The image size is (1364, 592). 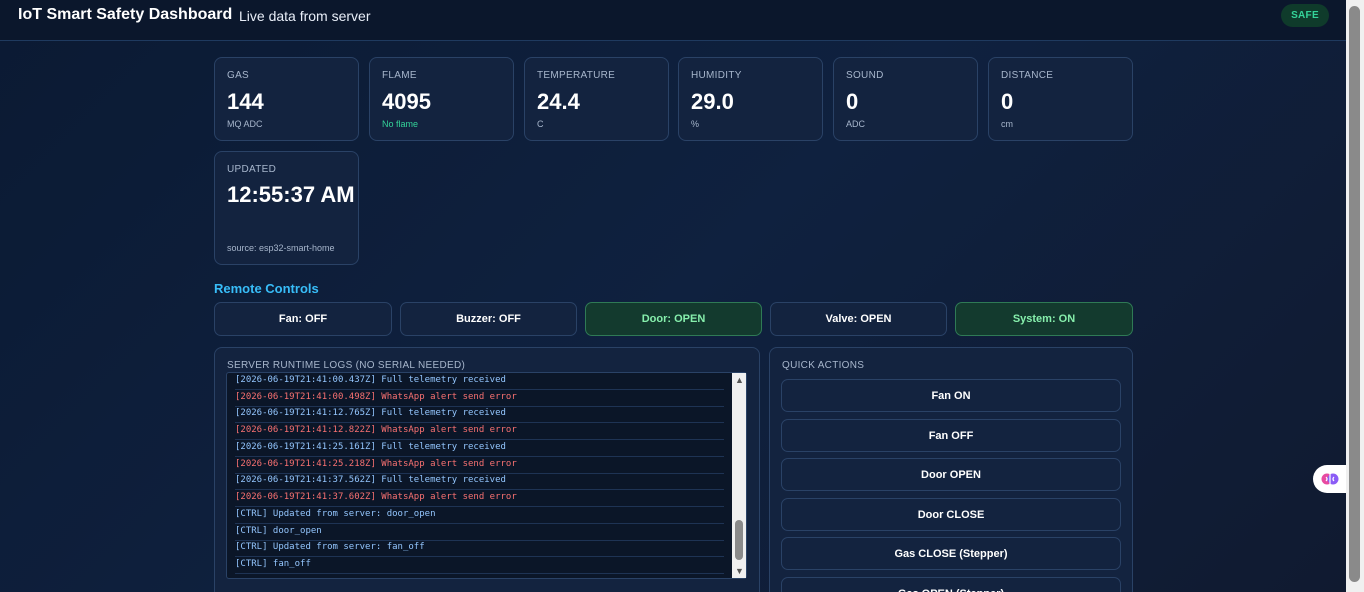 What do you see at coordinates (479, 548) in the screenshot?
I see `log-line: [CTRL] Updated from server: fan_off` at bounding box center [479, 548].